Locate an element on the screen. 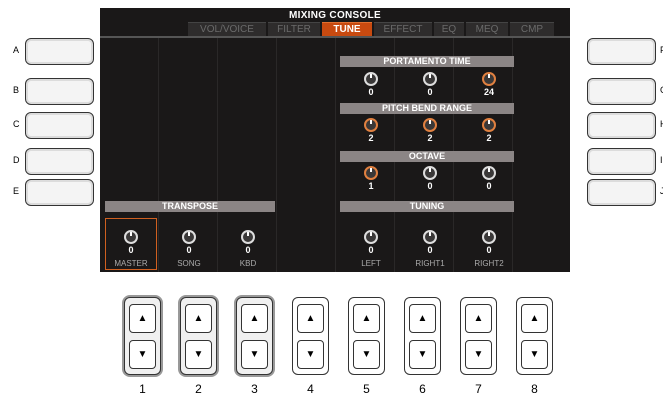  updown-pair-2: ▲ ▼ is located at coordinates (198, 336).